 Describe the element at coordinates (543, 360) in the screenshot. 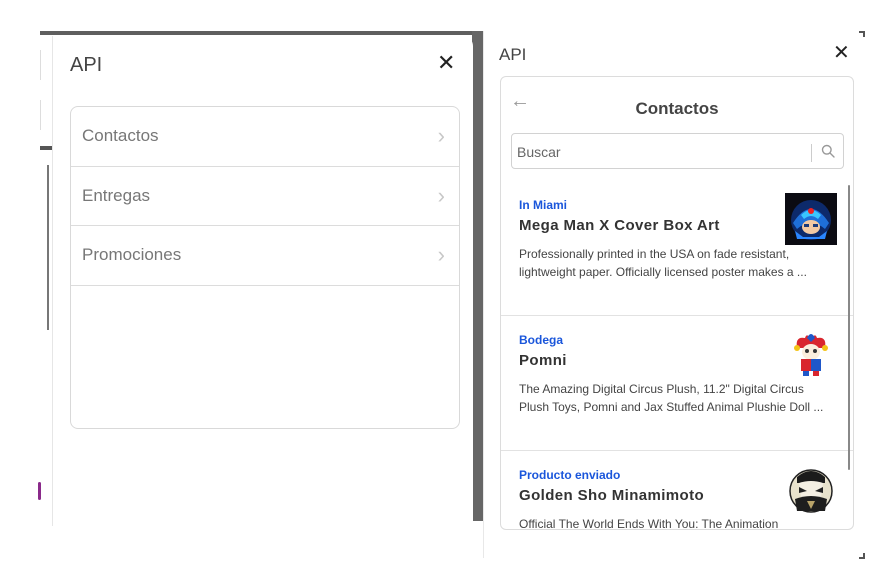

I see `item-name: Pomni` at that location.